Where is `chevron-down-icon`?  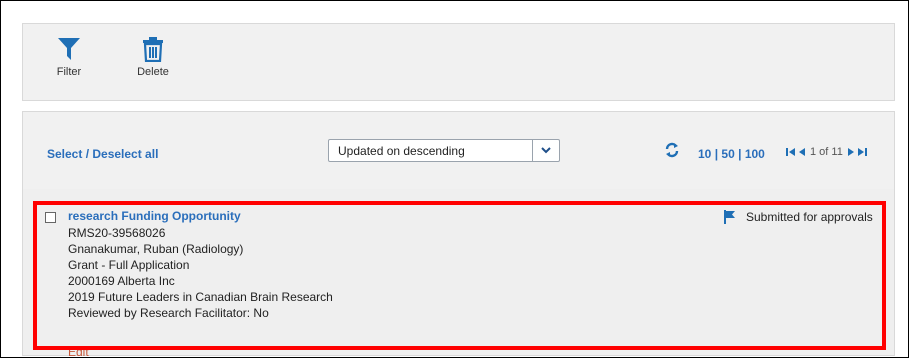
chevron-down-icon is located at coordinates (546, 150).